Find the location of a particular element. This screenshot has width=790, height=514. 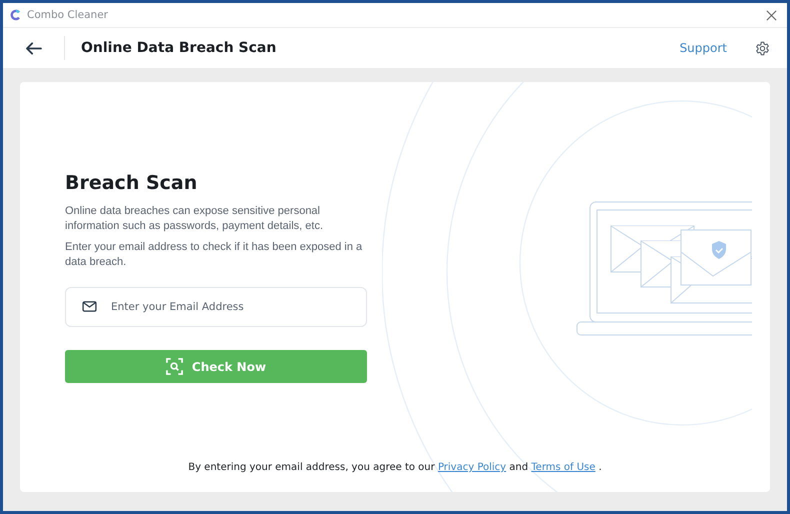

check-now-button: Check Now is located at coordinates (216, 366).